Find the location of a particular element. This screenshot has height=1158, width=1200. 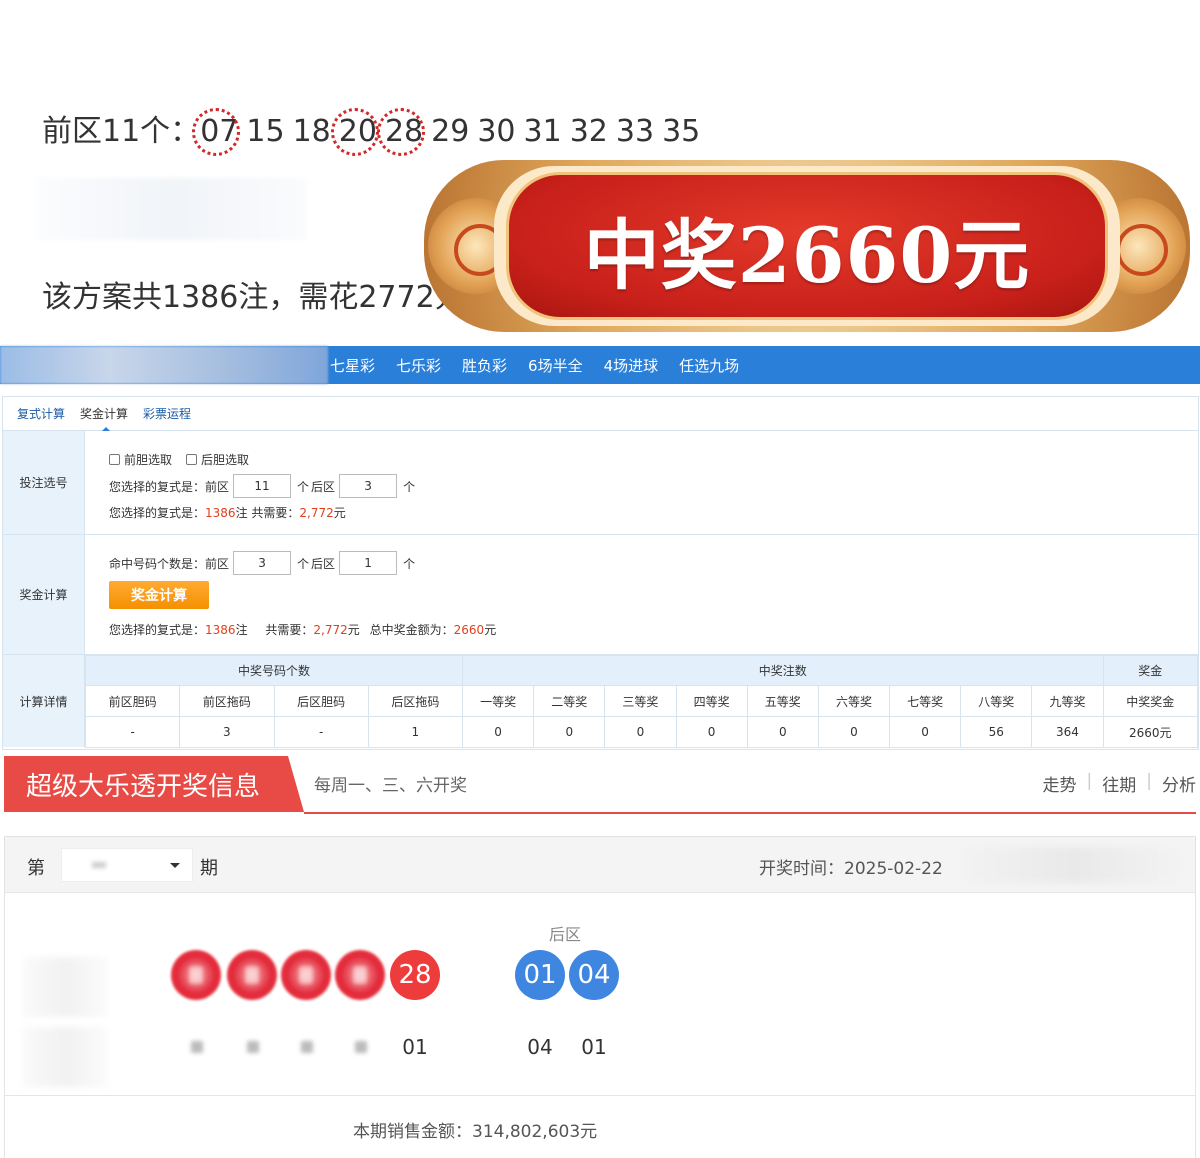

back-hit-input: 1 is located at coordinates (368, 563).